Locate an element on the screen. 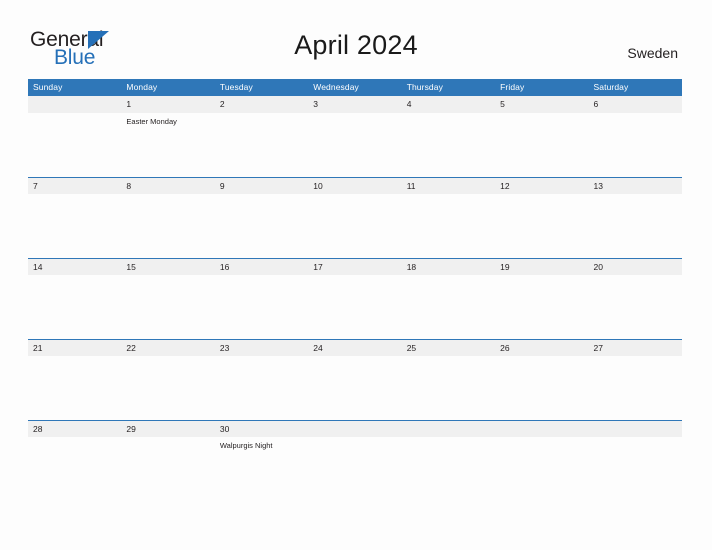 The width and height of the screenshot is (712, 550). date-number: 16 is located at coordinates (261, 267).